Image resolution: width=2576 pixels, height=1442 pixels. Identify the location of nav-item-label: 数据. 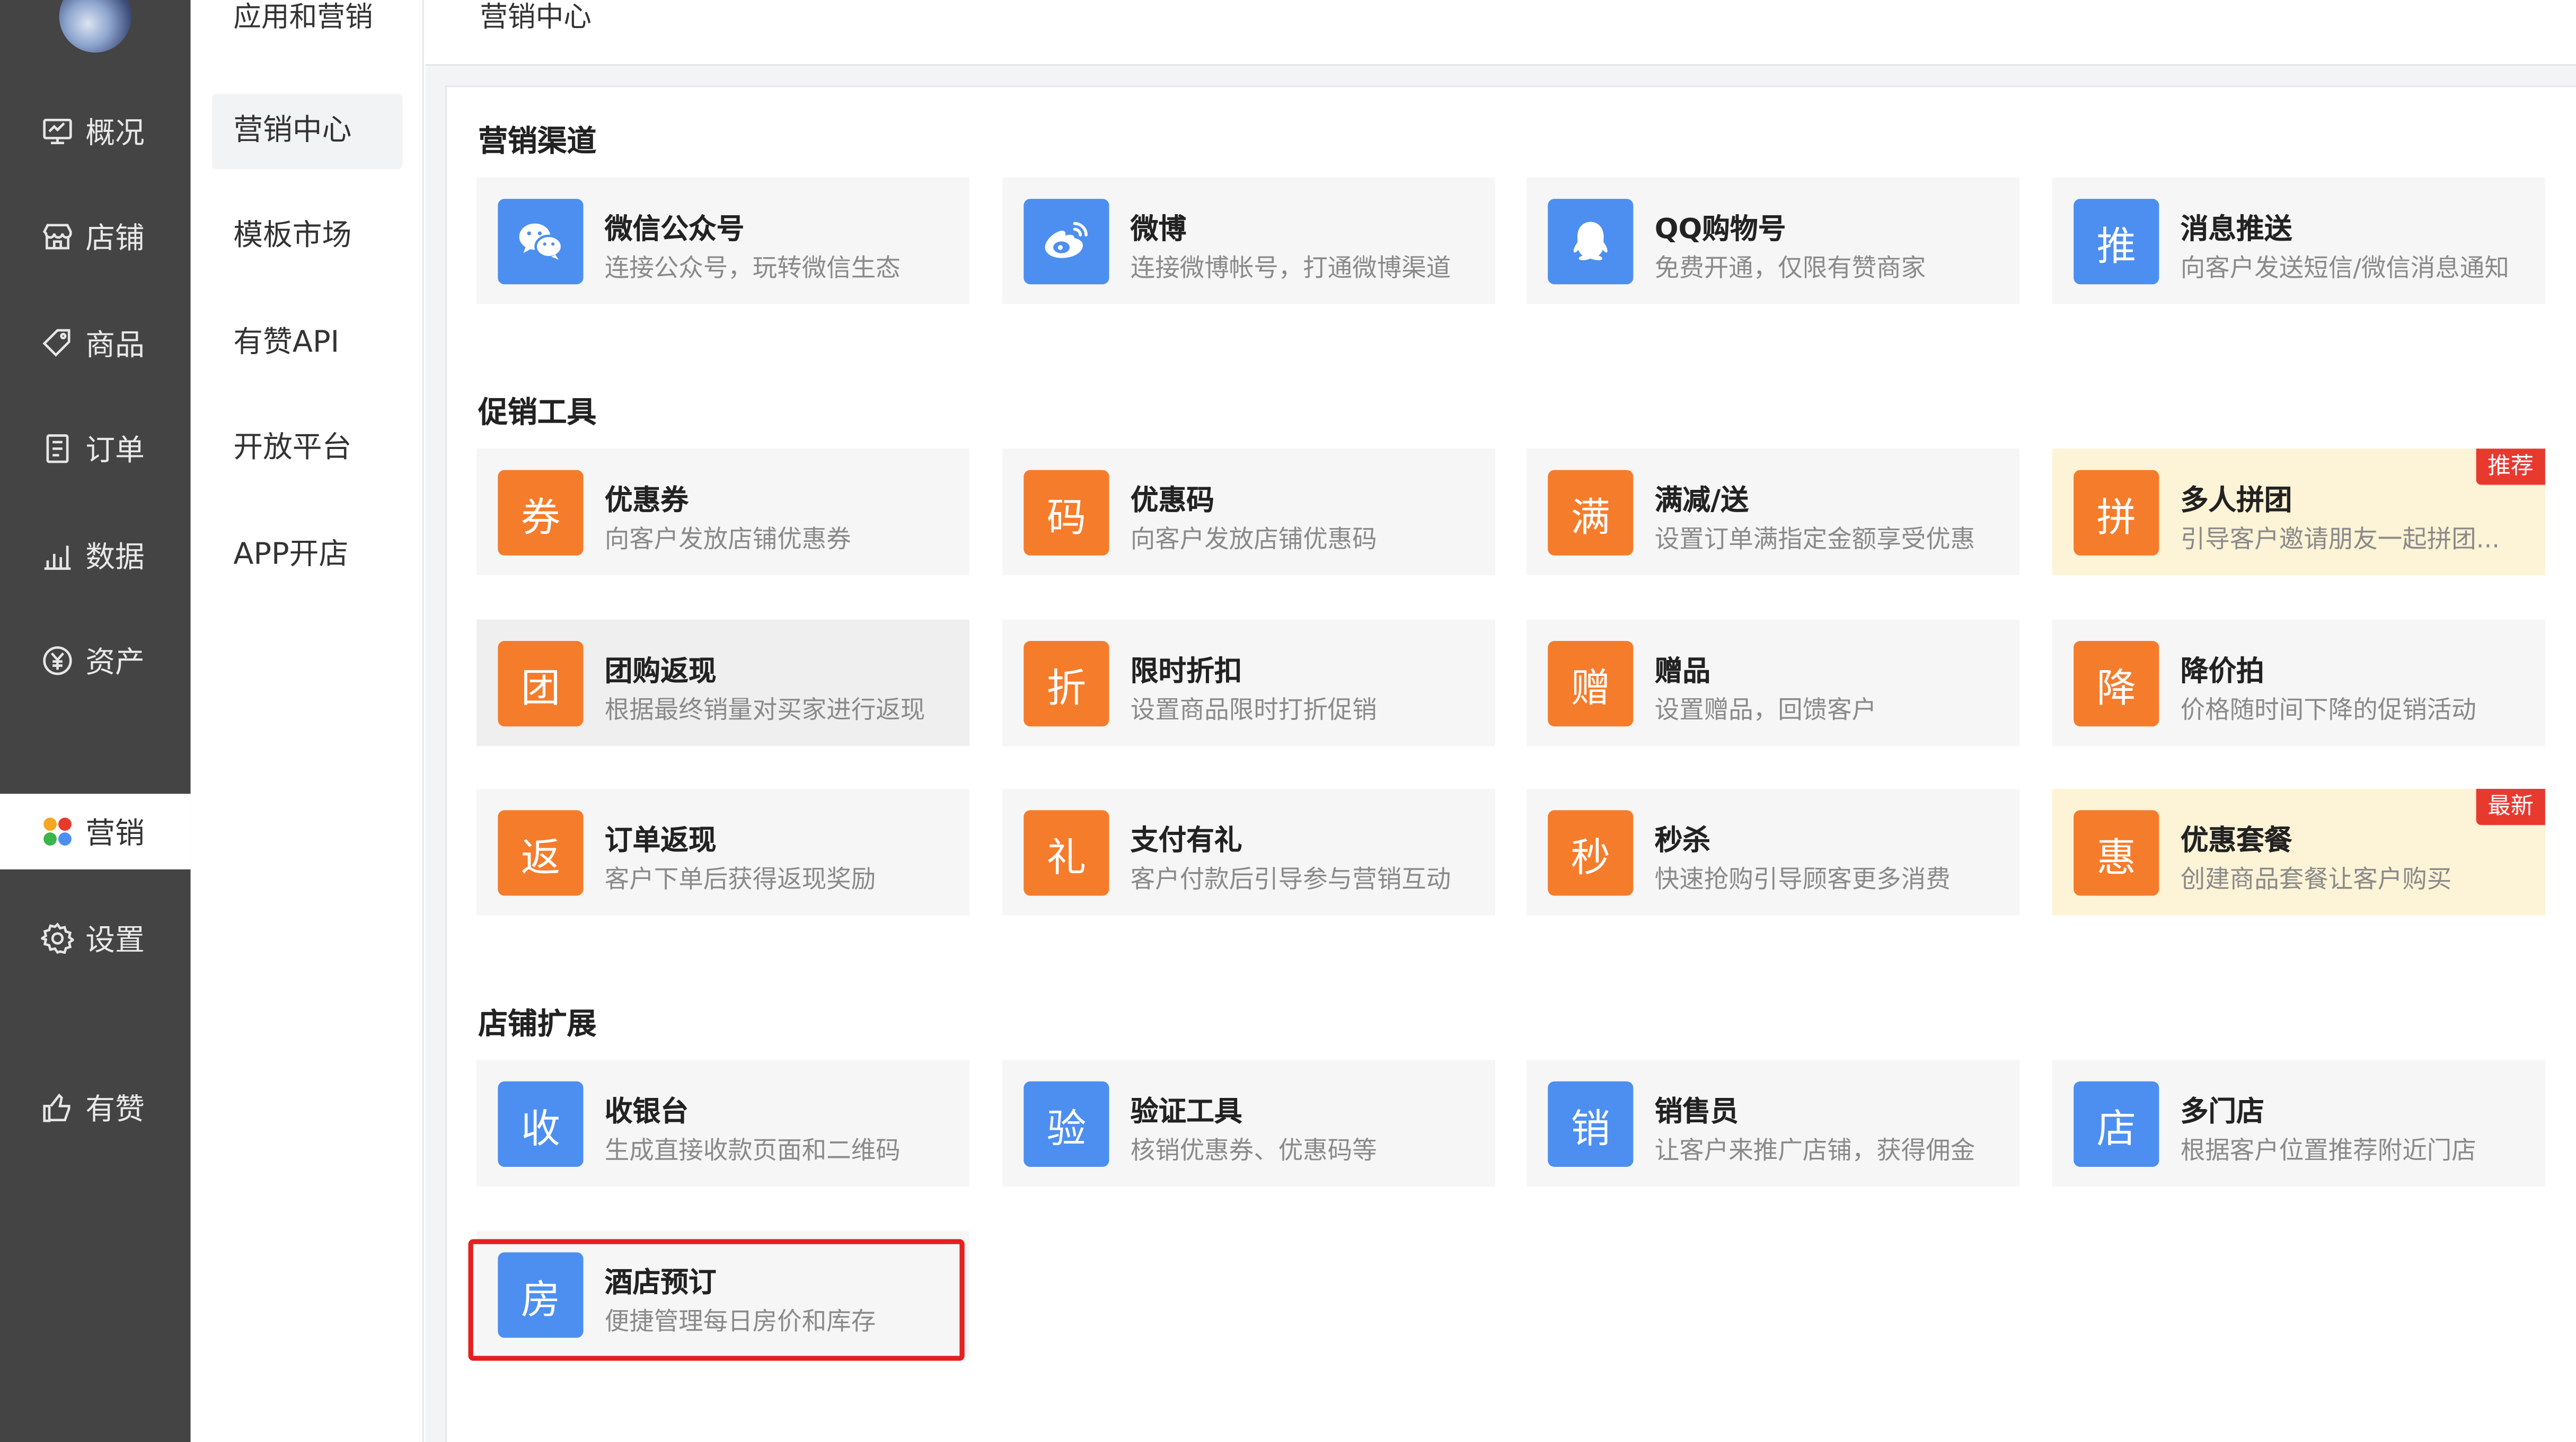
(115, 557).